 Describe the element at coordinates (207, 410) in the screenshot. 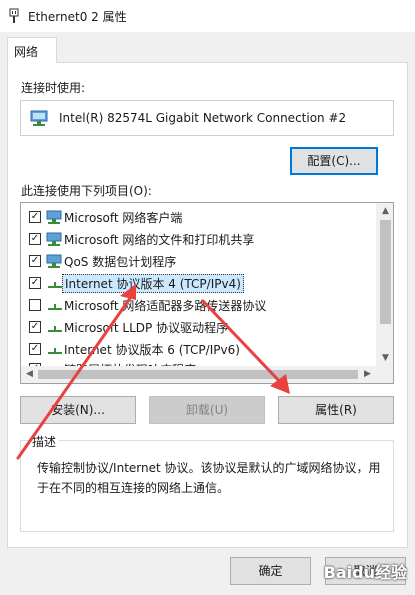

I see `uninstall-button: 卸载(U)` at that location.